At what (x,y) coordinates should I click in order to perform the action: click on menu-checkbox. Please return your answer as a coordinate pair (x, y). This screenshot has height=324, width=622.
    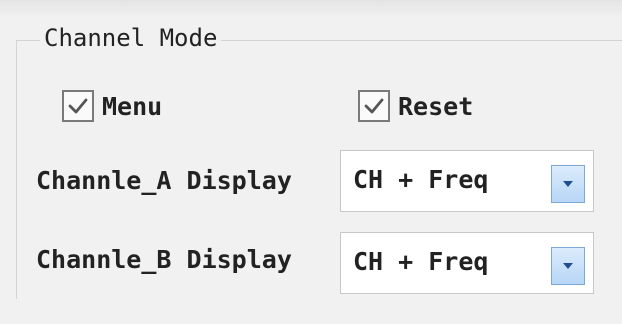
    Looking at the image, I should click on (78, 106).